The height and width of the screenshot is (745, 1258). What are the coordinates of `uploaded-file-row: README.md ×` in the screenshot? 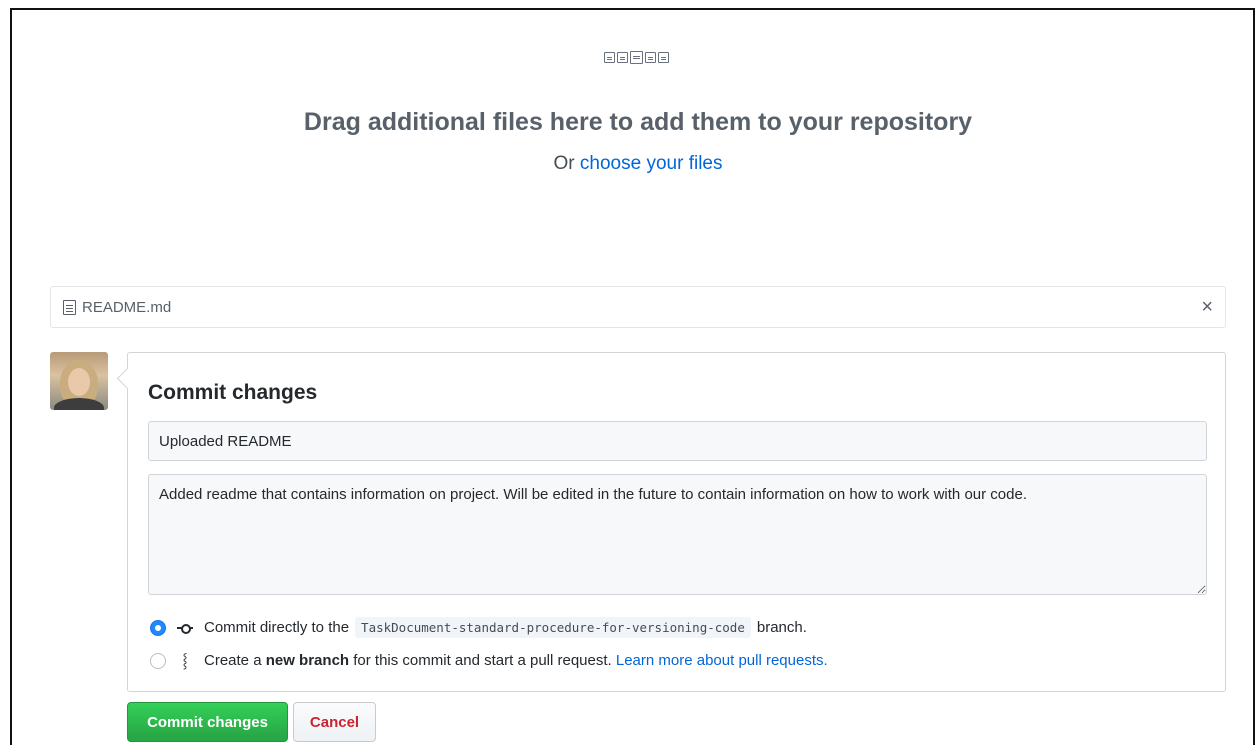 It's located at (638, 307).